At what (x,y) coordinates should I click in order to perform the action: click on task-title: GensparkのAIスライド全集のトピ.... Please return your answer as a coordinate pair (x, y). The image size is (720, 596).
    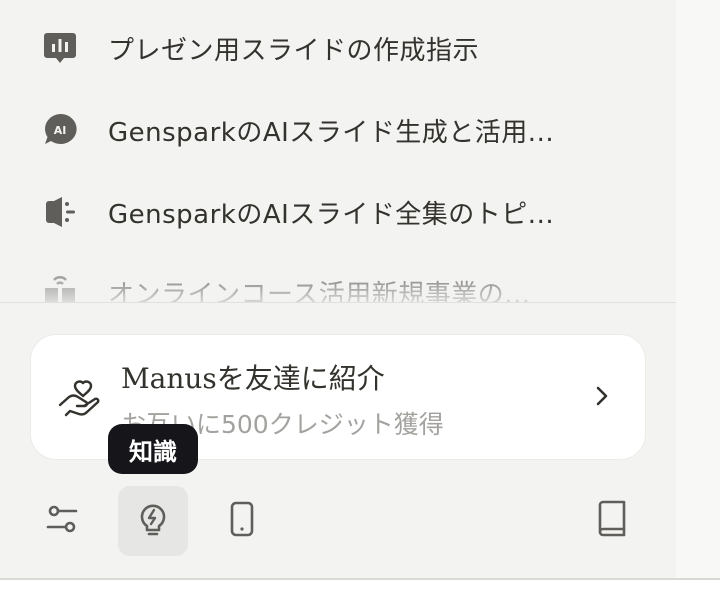
    Looking at the image, I should click on (331, 214).